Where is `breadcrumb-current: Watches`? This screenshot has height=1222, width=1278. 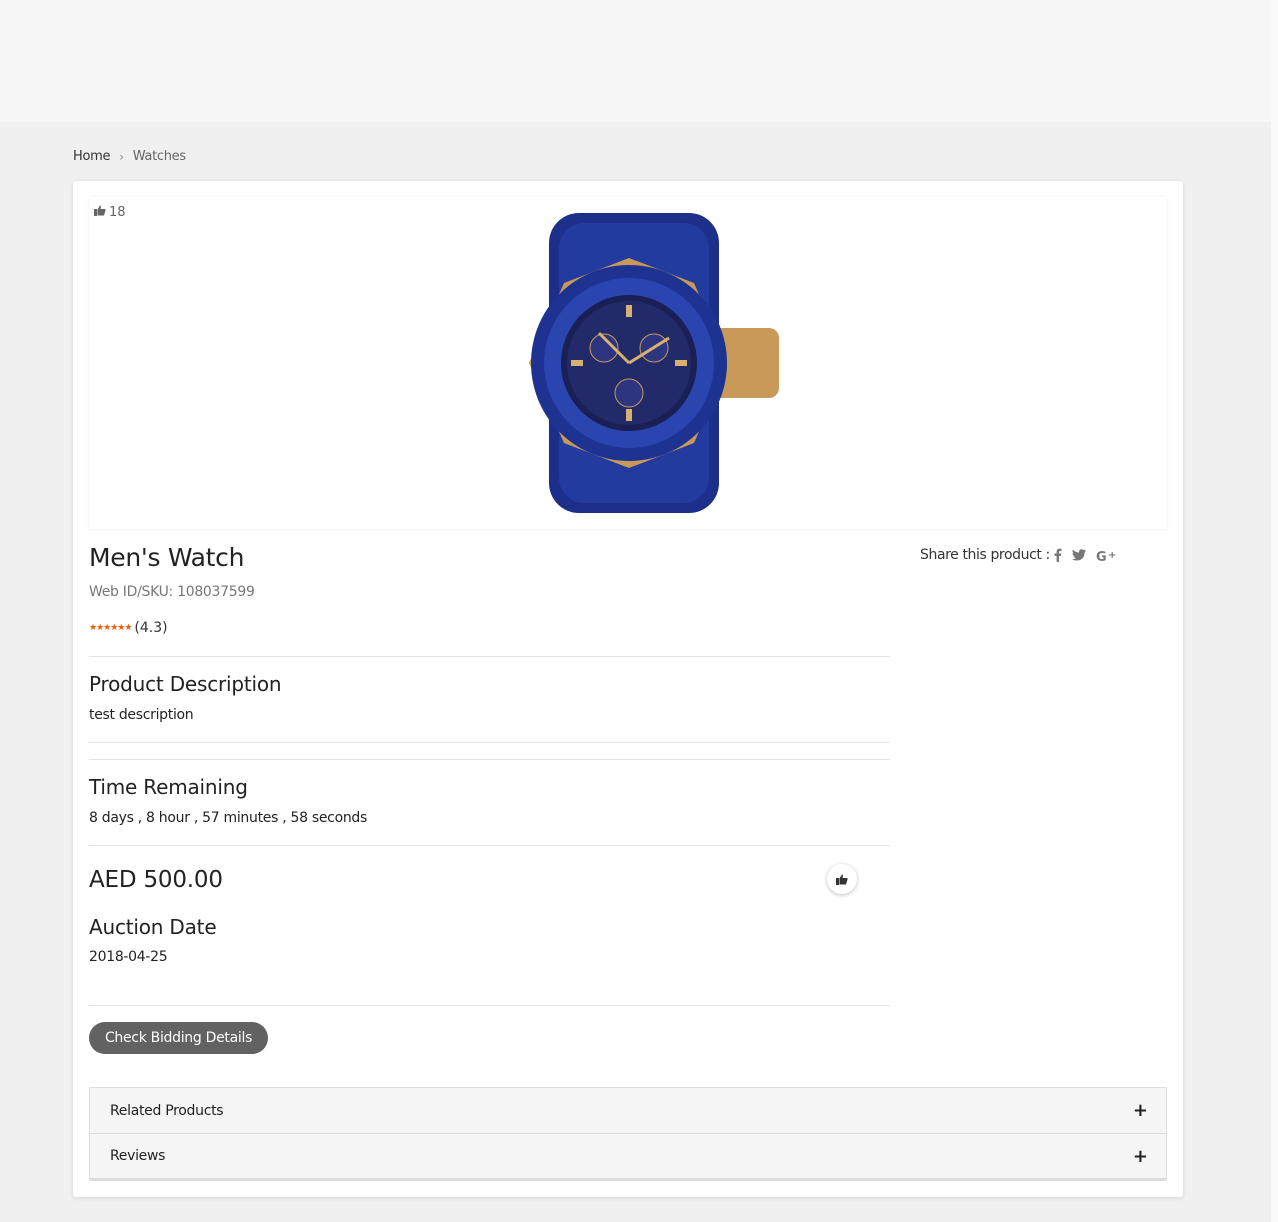
breadcrumb-current: Watches is located at coordinates (159, 156).